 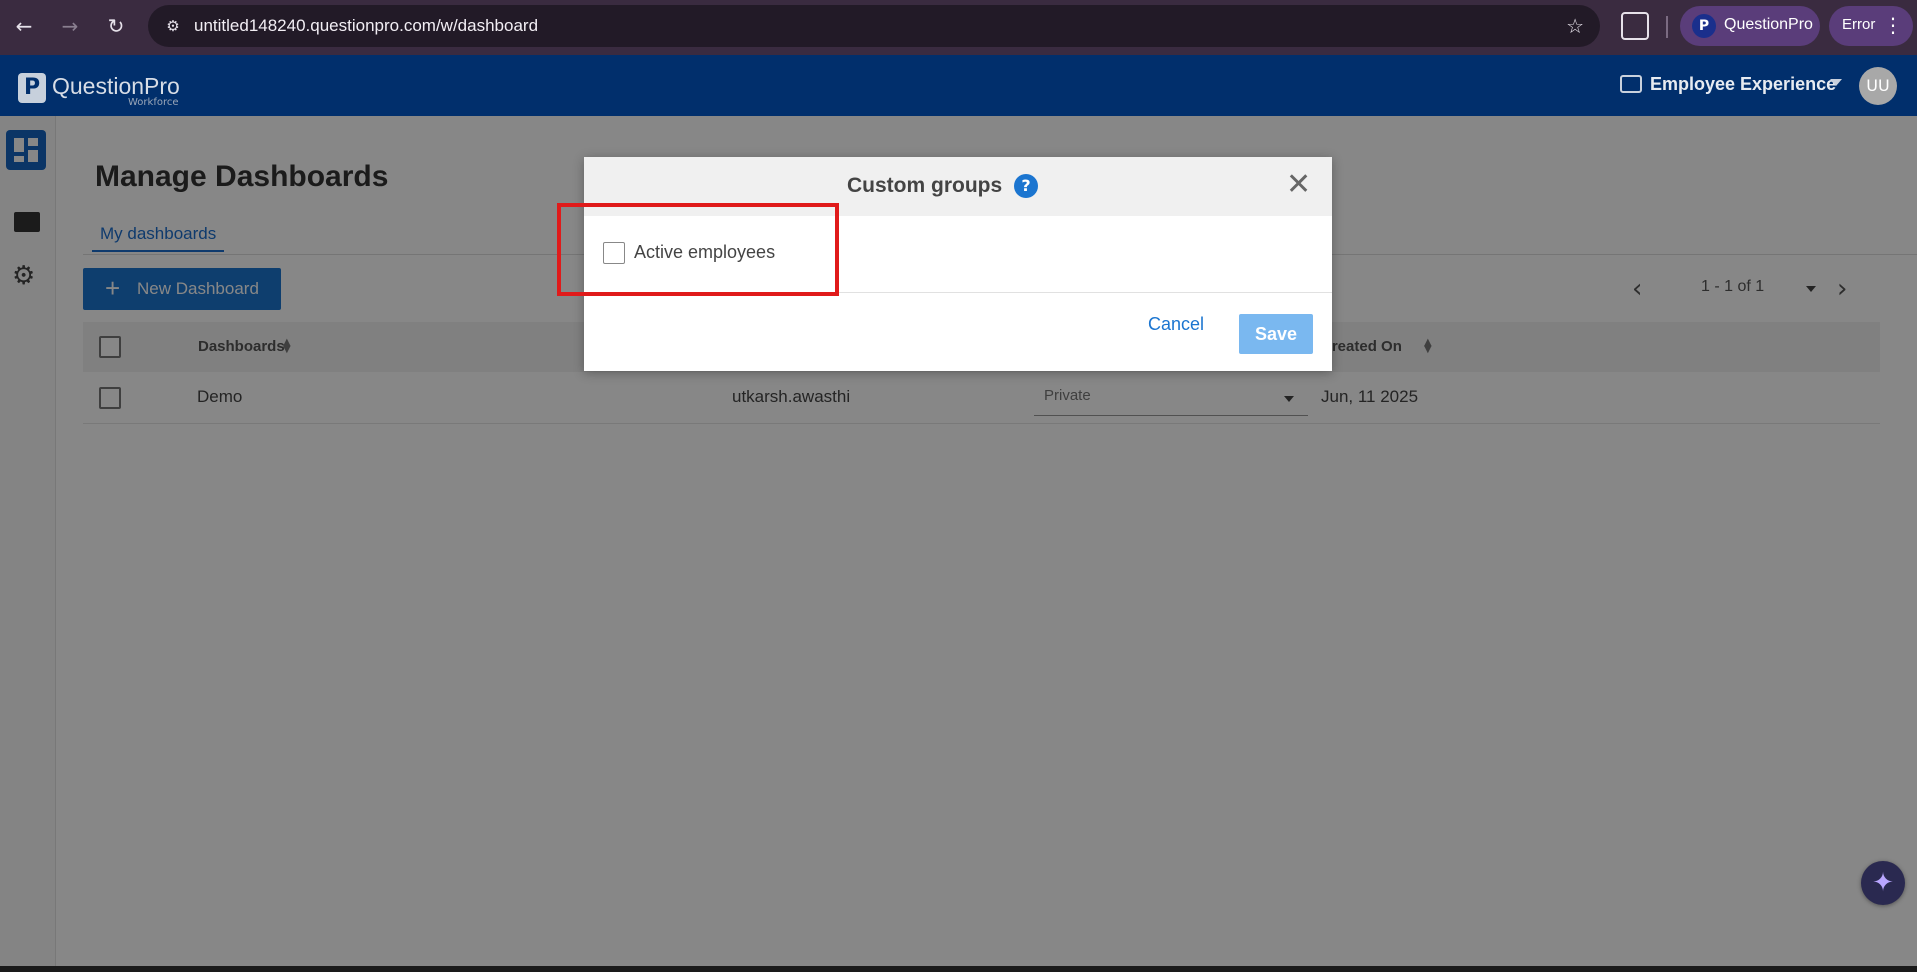 What do you see at coordinates (1176, 324) in the screenshot?
I see `cancel-button: Cancel` at bounding box center [1176, 324].